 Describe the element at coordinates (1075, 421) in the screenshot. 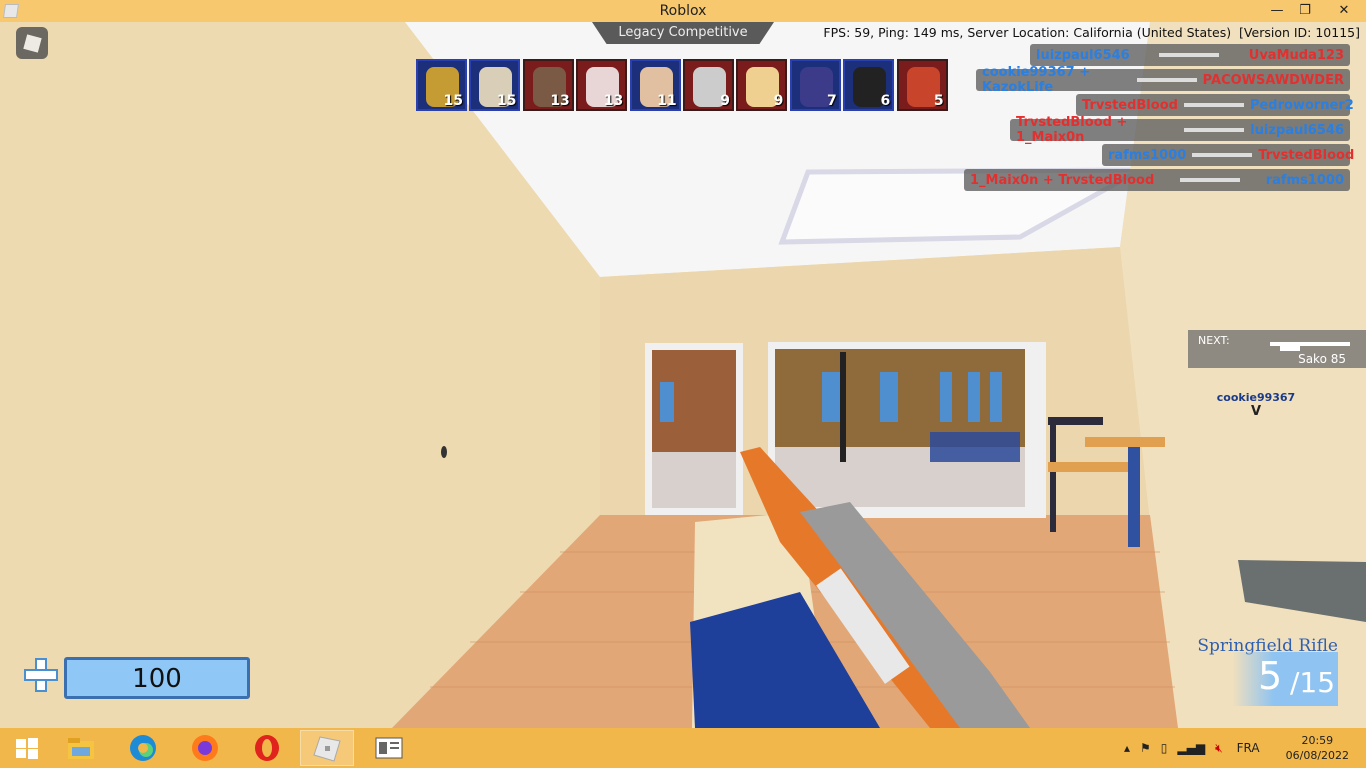

I see `chair` at that location.